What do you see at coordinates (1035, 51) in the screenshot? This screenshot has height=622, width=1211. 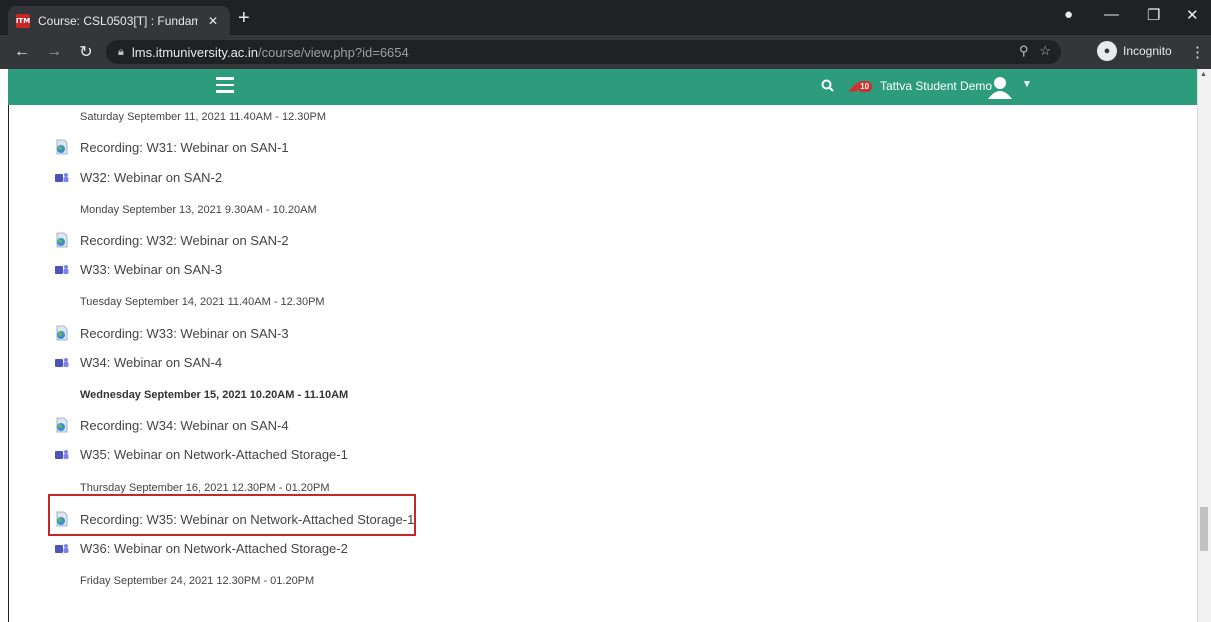 I see `zoom-bookmark-icons: ⚲ ☆` at bounding box center [1035, 51].